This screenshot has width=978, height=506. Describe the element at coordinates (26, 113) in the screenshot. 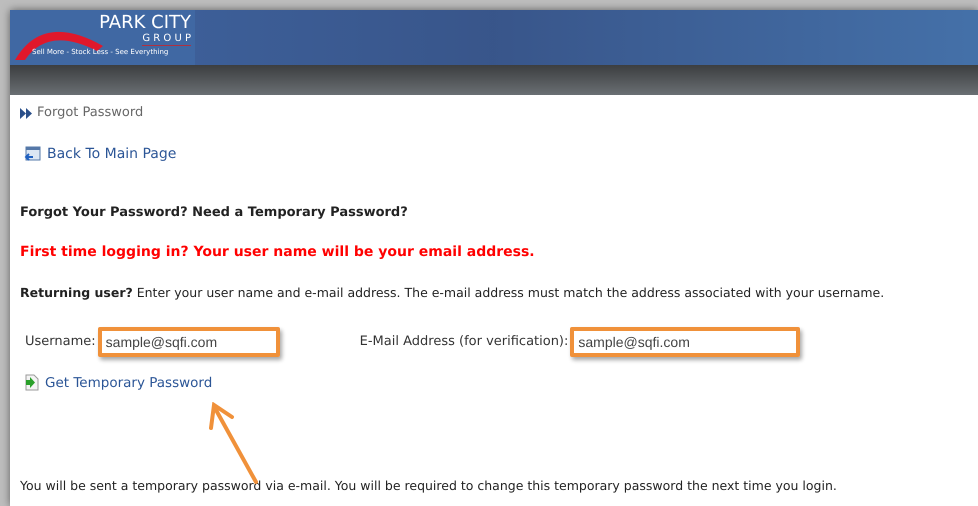

I see `double-chevron-icon` at that location.